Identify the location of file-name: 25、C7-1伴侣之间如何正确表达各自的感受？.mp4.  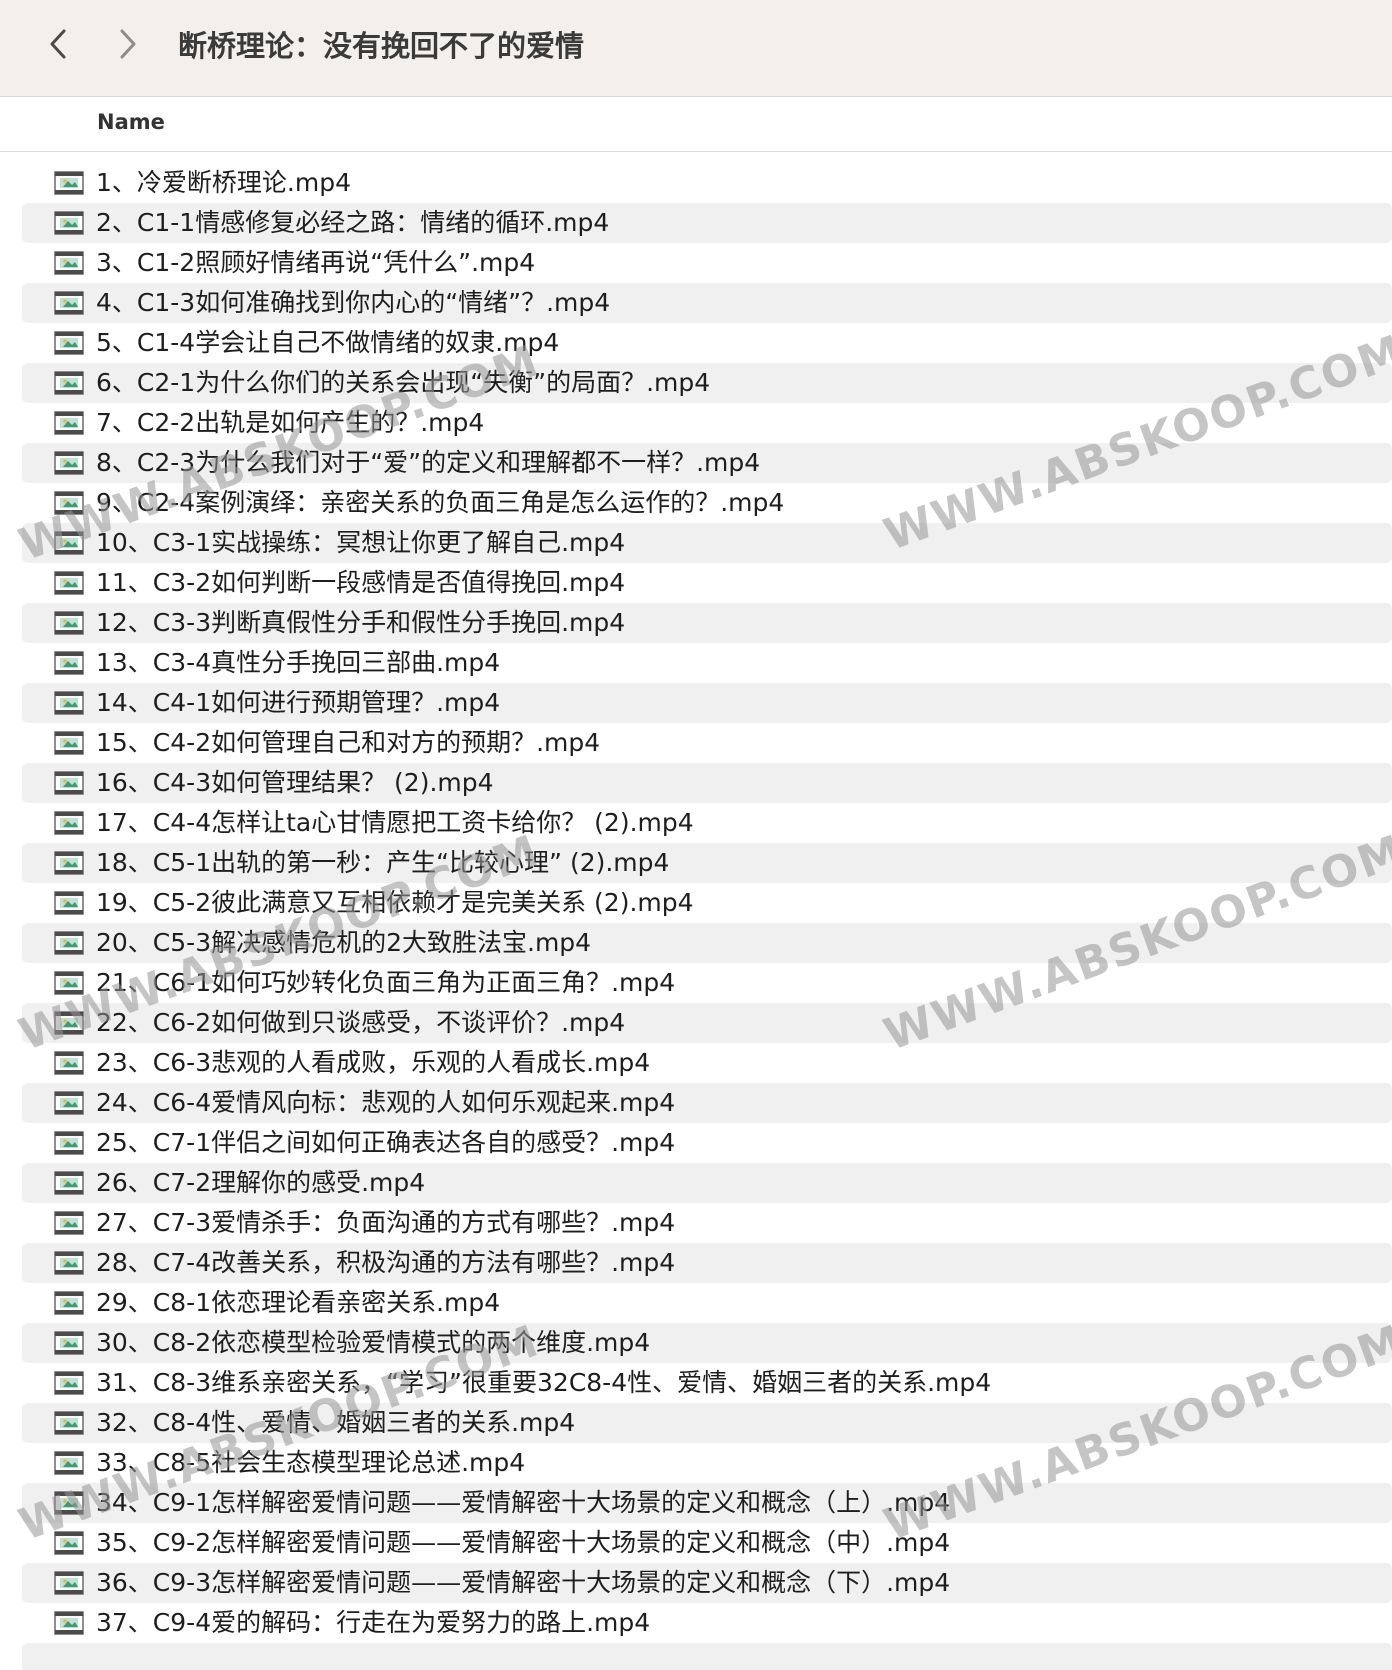
(386, 1142).